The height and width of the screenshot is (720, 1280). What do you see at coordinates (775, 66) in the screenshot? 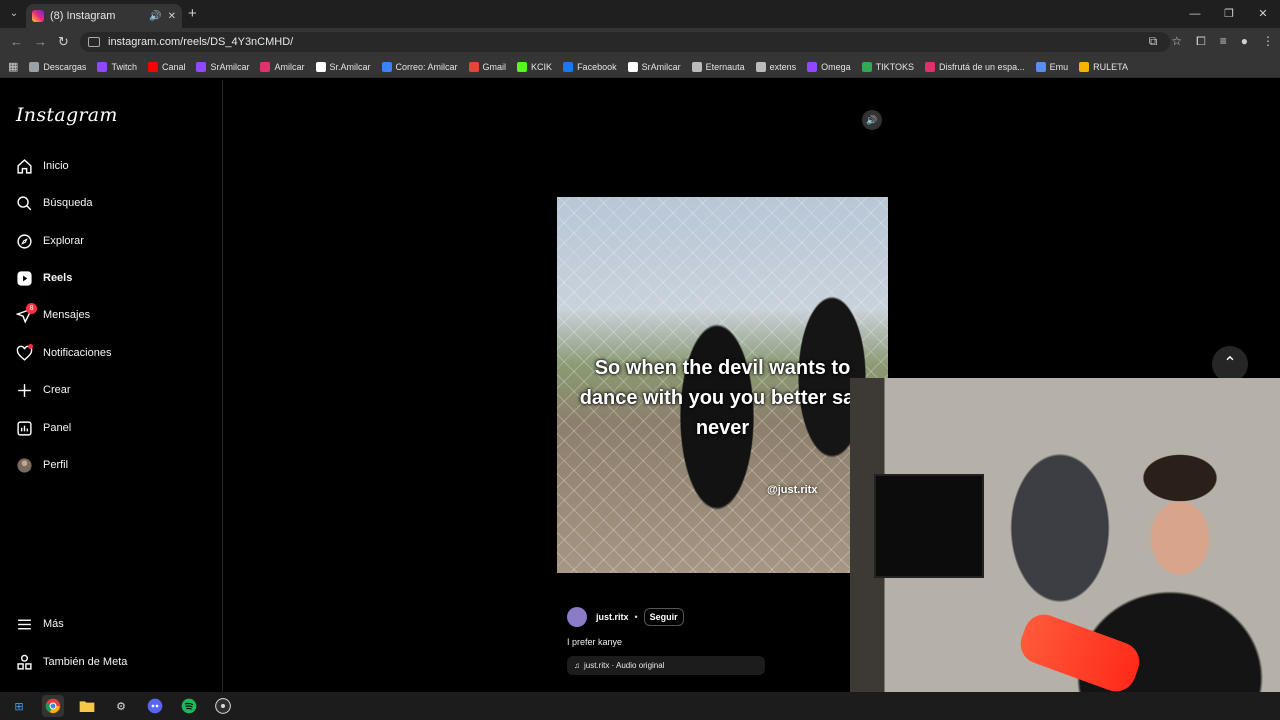
I see `bookmark-item: extens` at bounding box center [775, 66].